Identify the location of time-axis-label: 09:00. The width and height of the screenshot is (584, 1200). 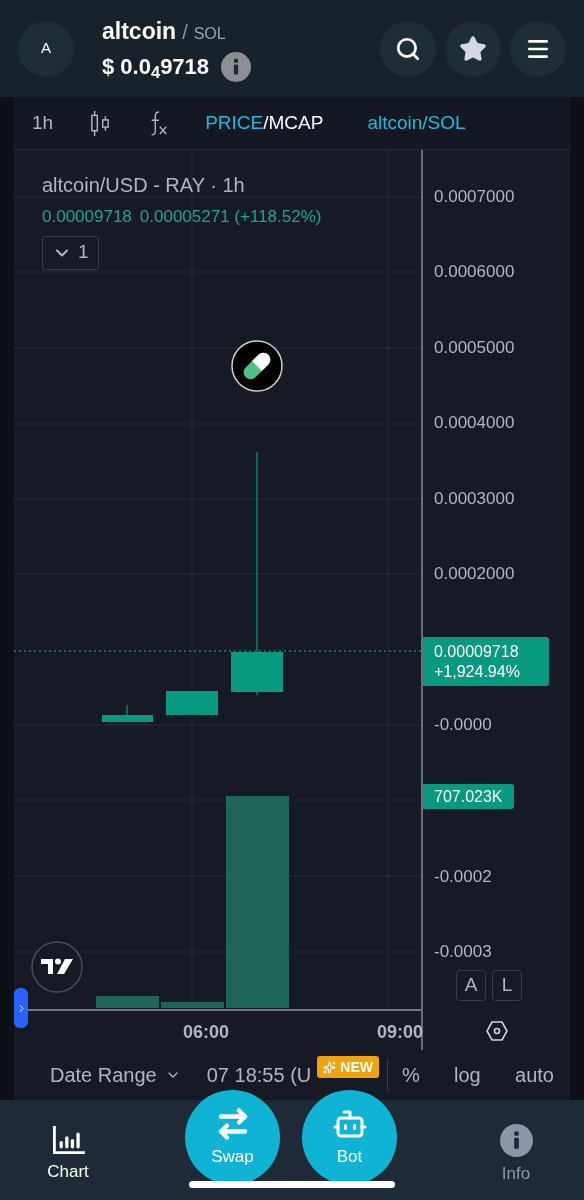
(400, 1032).